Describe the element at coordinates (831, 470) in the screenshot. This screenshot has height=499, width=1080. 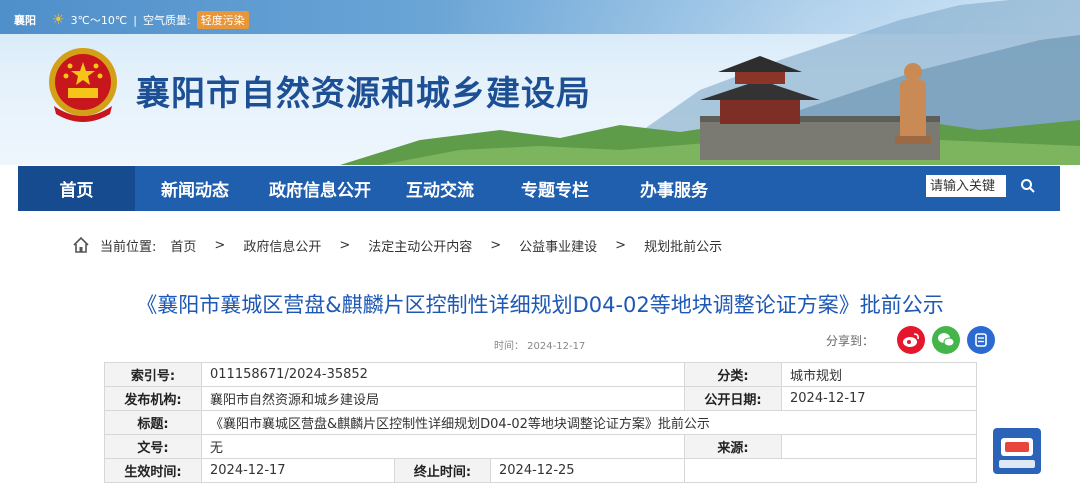
I see `empty-cell` at that location.